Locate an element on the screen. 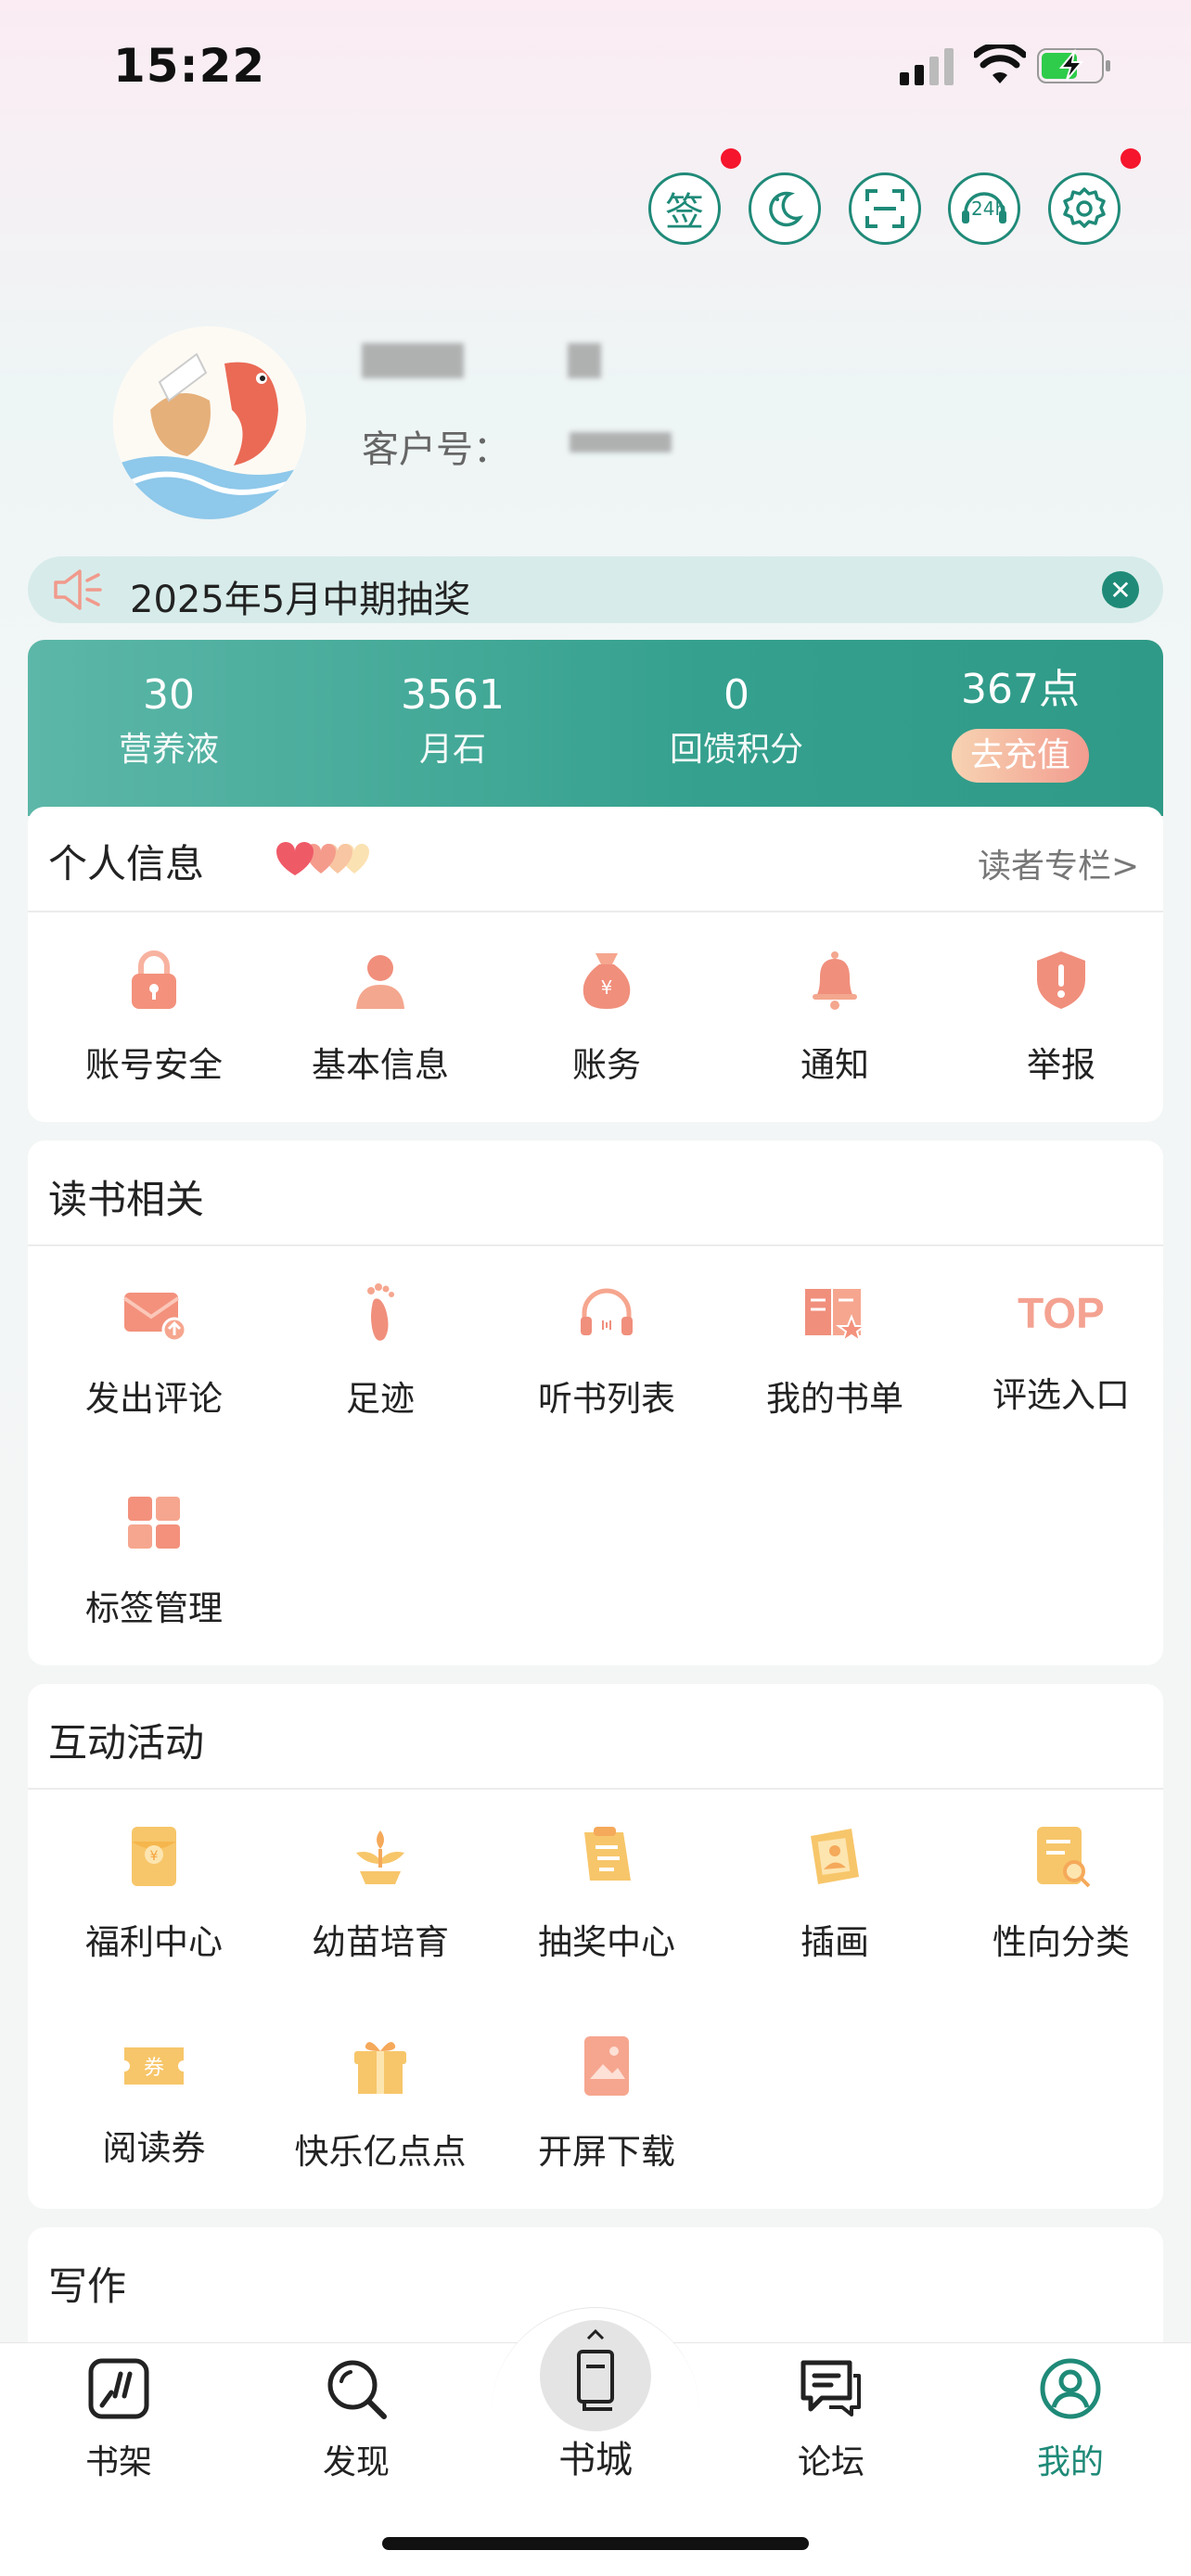 The width and height of the screenshot is (1191, 2576). category-search-icon is located at coordinates (1064, 1858).